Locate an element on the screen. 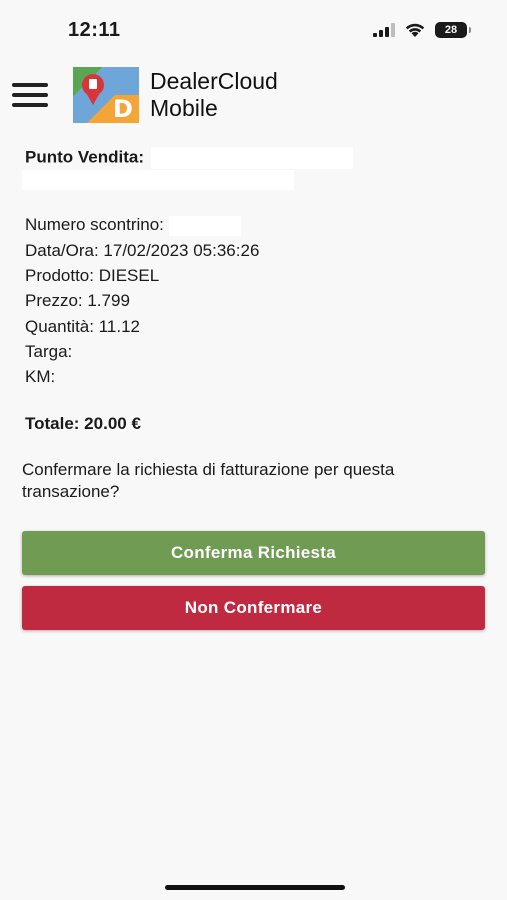 The image size is (507, 900). targa-row: Targa: is located at coordinates (49, 351).